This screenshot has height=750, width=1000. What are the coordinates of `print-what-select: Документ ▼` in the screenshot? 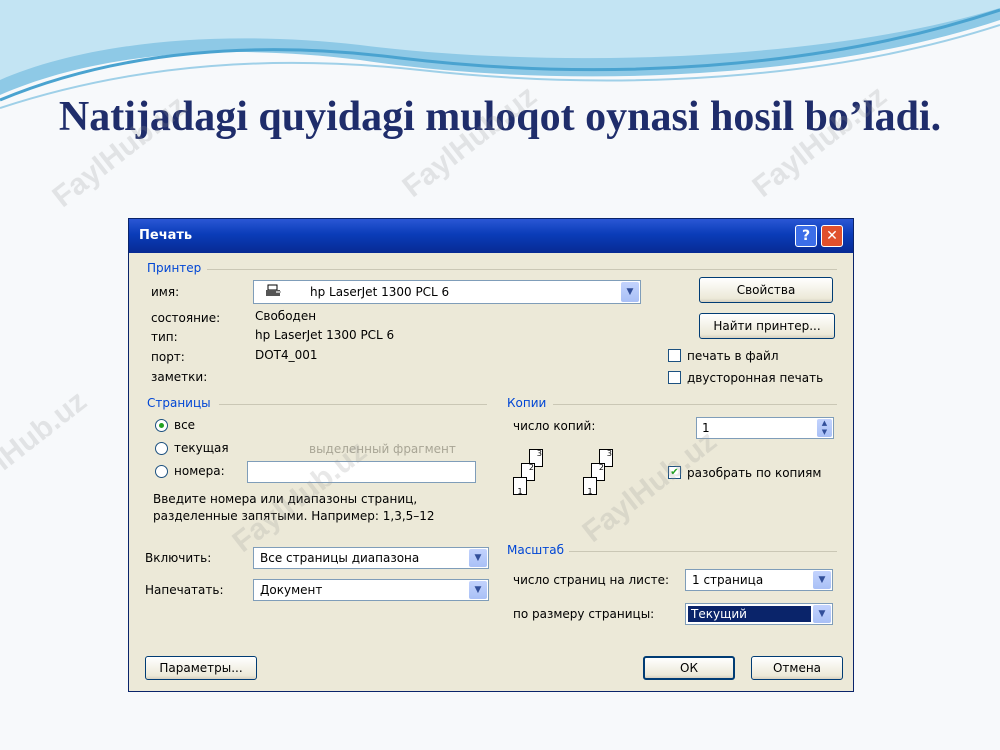 It's located at (371, 590).